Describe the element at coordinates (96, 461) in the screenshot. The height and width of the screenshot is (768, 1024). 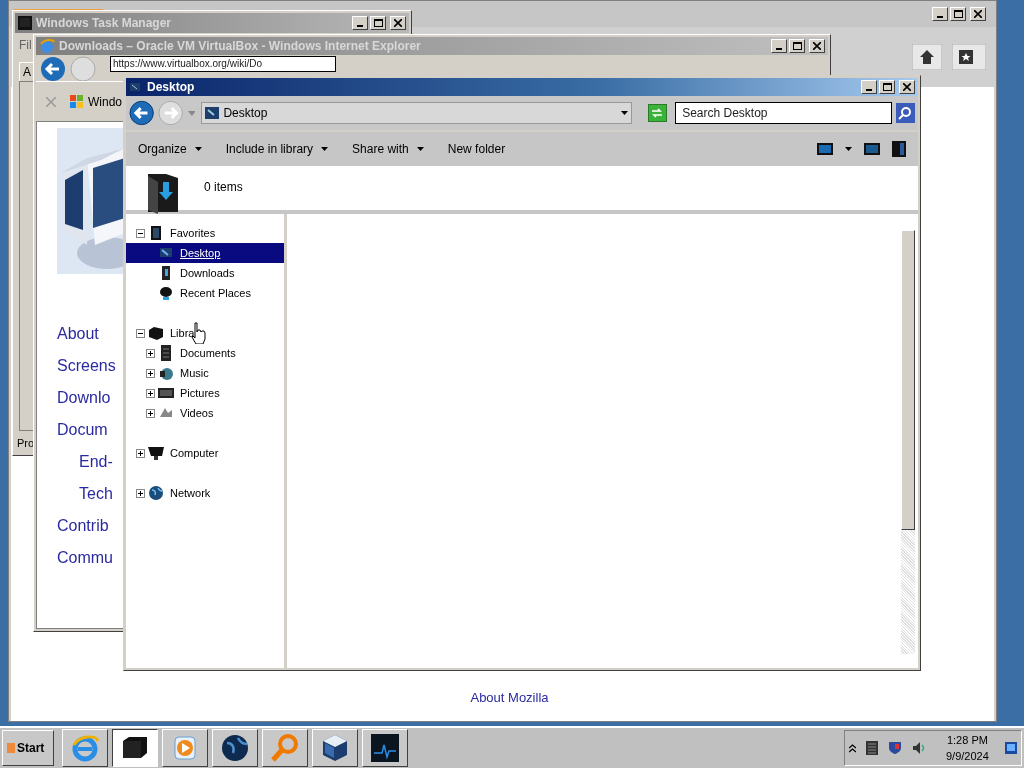
I see `sidebar-link: End-` at that location.